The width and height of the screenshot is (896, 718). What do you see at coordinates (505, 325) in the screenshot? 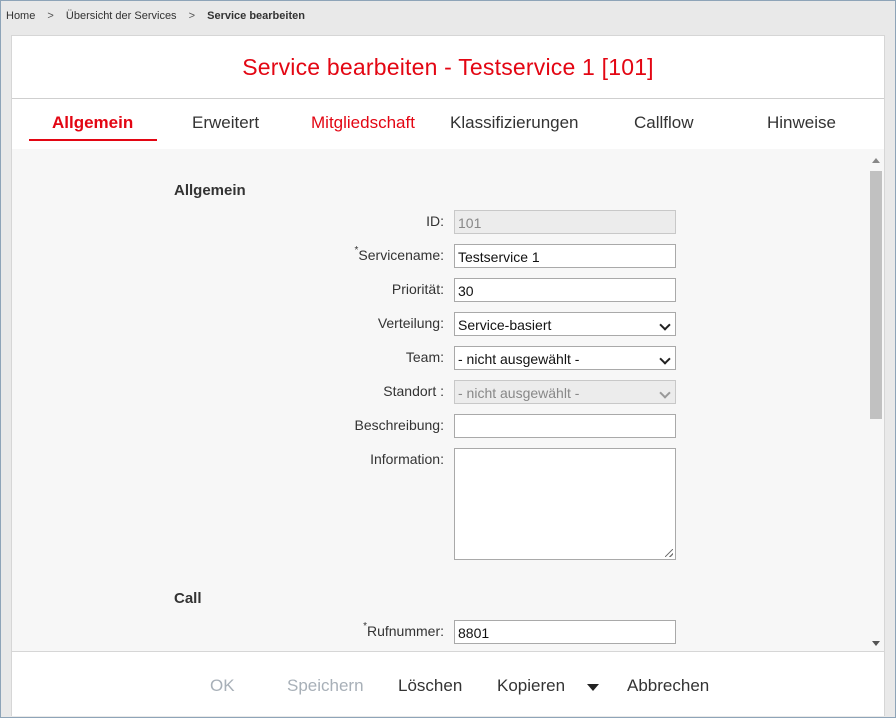
I see `verteilung-selected-value: Service-basiert` at bounding box center [505, 325].